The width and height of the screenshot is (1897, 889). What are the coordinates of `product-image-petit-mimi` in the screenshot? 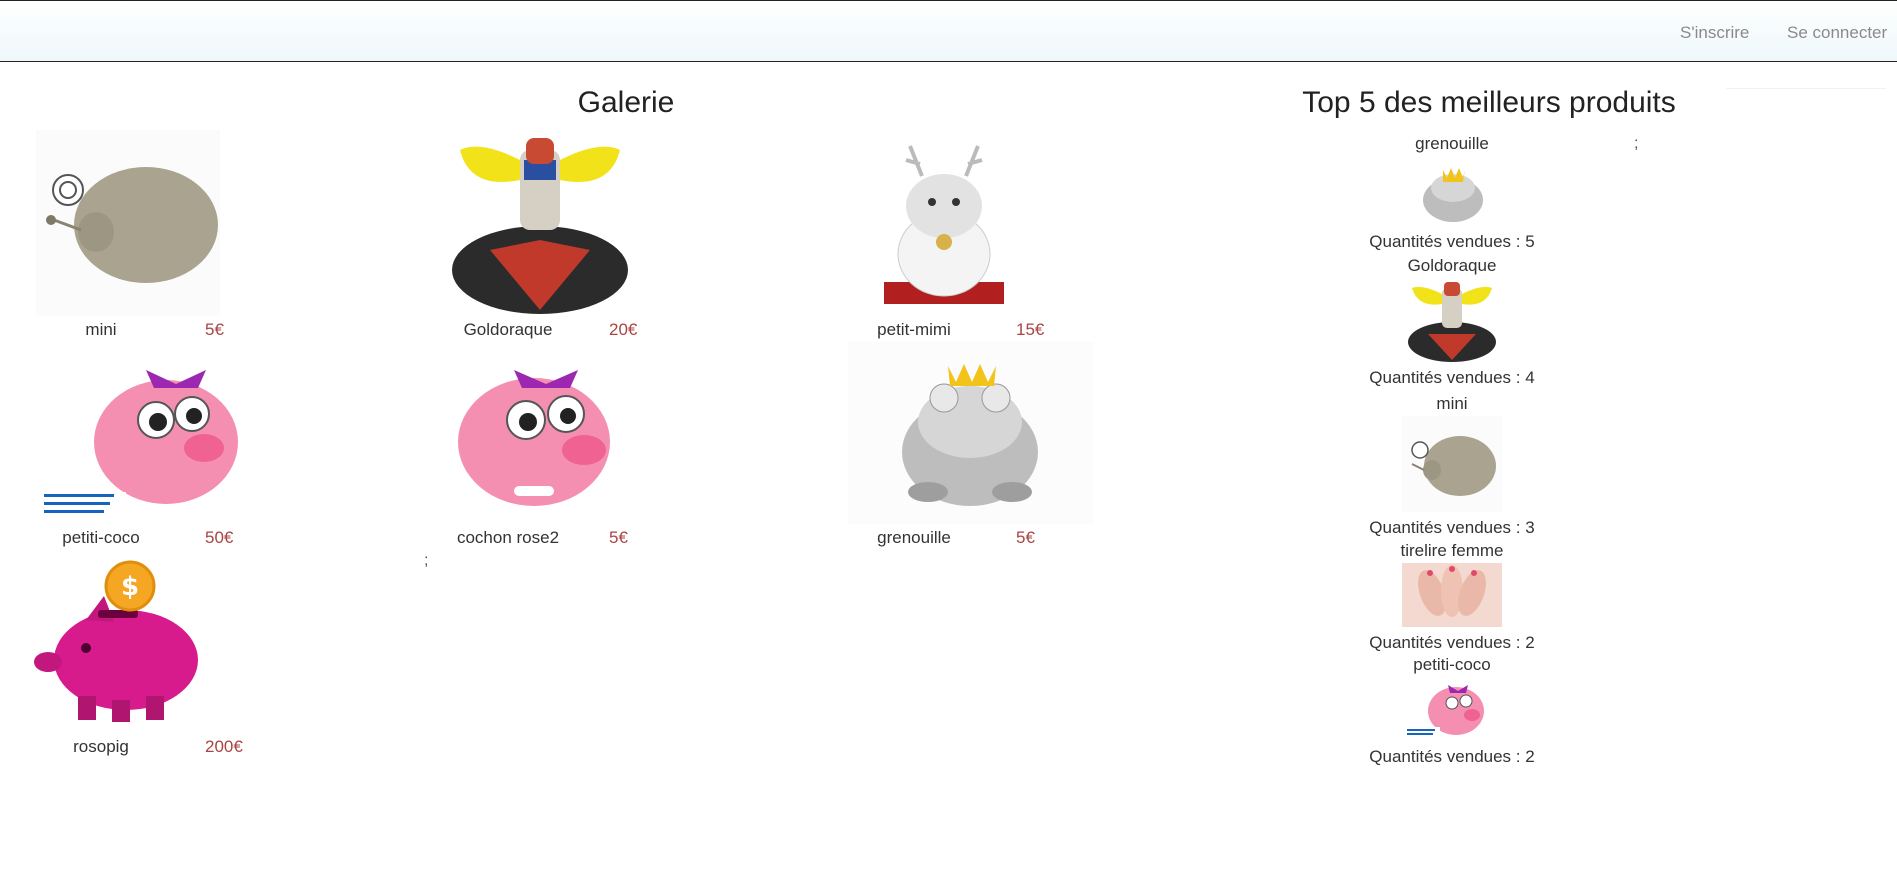 It's located at (944, 225).